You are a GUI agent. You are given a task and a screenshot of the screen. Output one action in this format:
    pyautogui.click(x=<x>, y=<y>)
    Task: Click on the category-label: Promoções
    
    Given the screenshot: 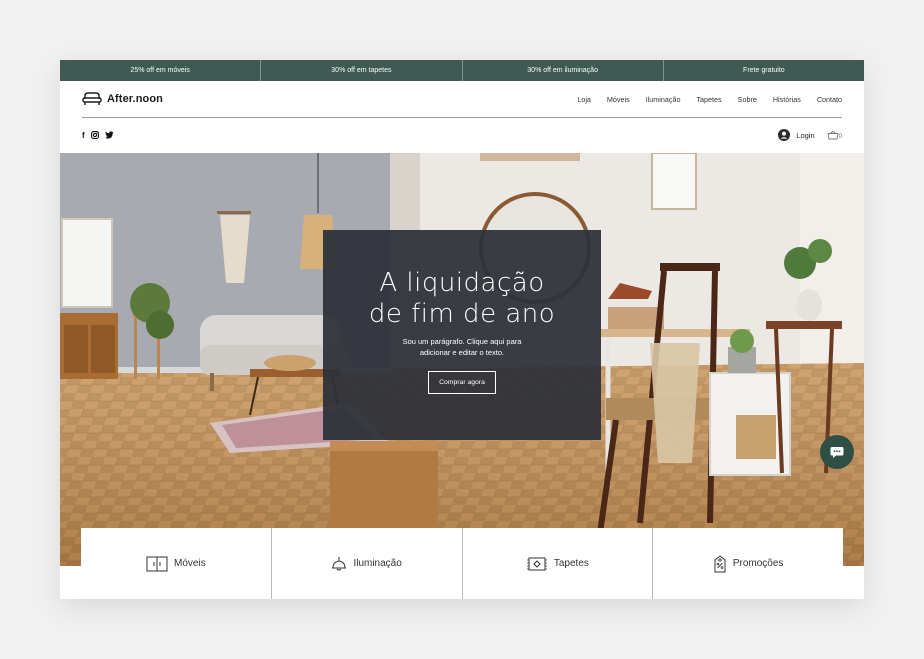 What is the action you would take?
    pyautogui.click(x=758, y=563)
    